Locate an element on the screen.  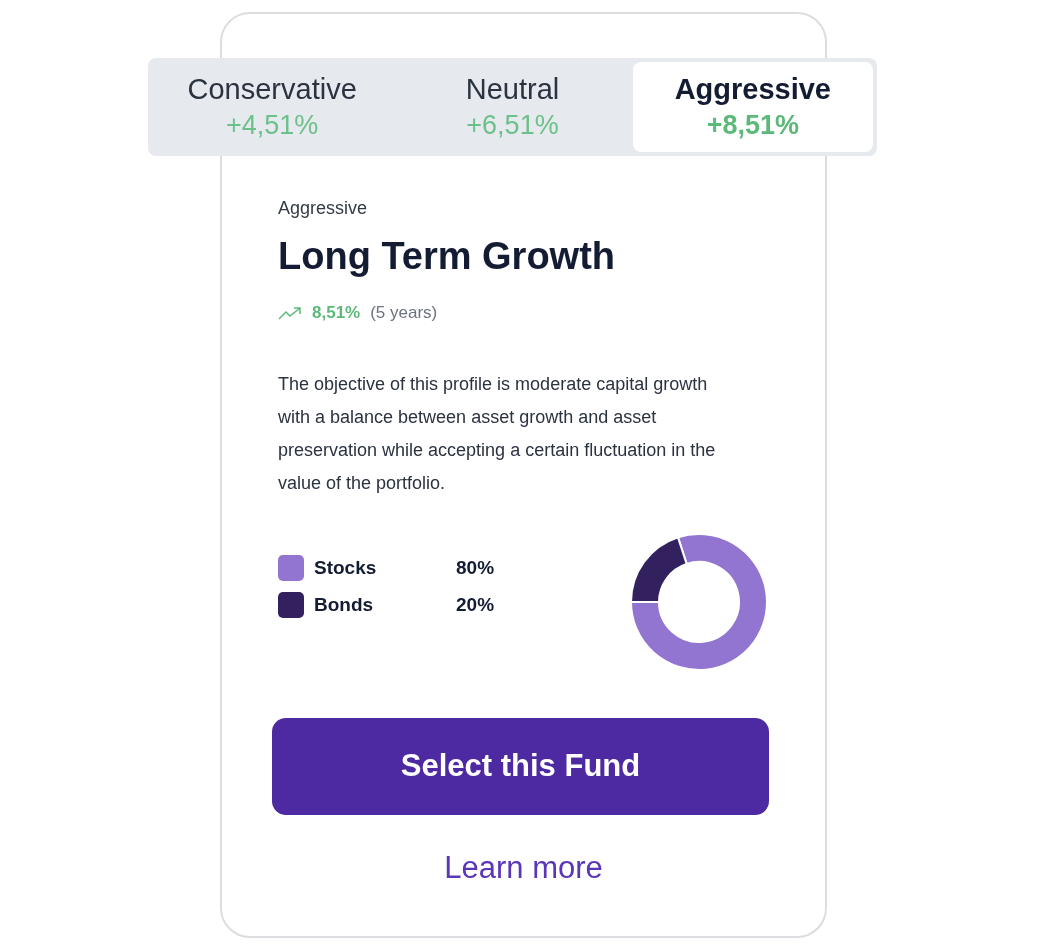
profile-category: Aggressive is located at coordinates (323, 208).